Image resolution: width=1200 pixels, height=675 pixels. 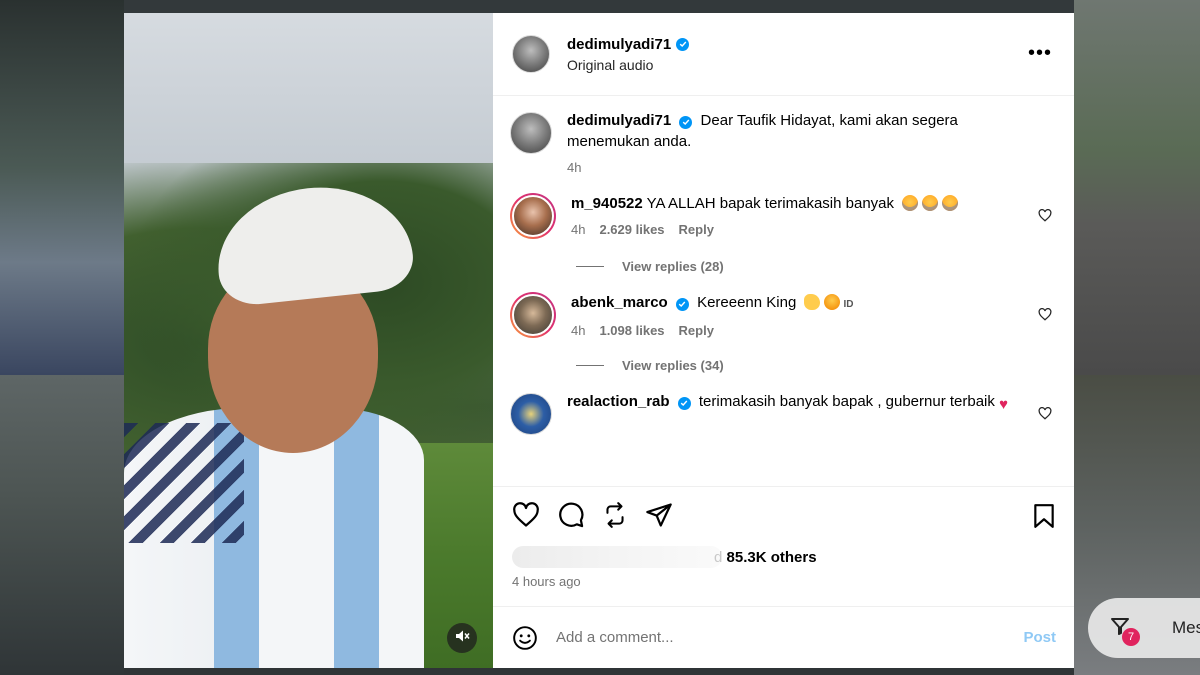 What do you see at coordinates (525, 638) in the screenshot?
I see `emoji-picker-icon` at bounding box center [525, 638].